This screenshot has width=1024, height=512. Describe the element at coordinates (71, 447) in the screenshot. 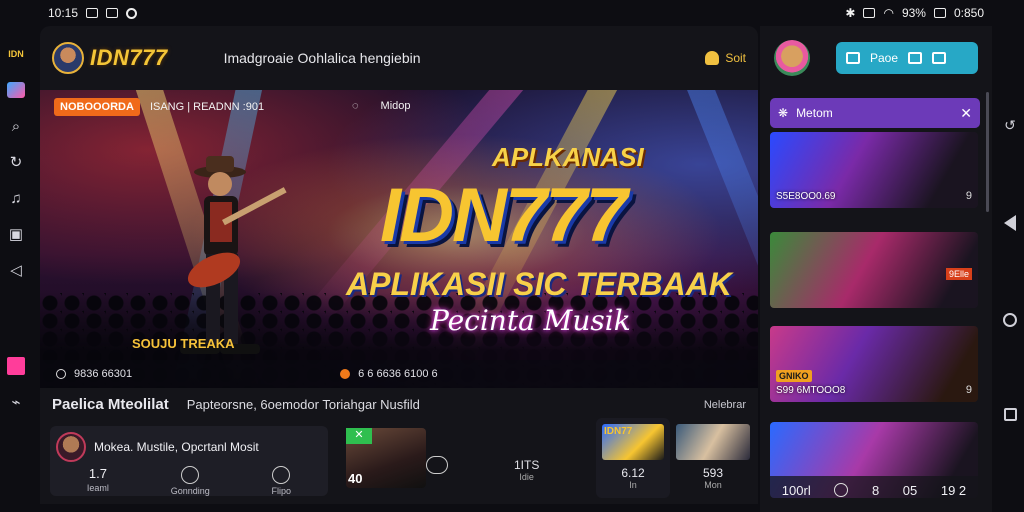

I see `avatar` at that location.